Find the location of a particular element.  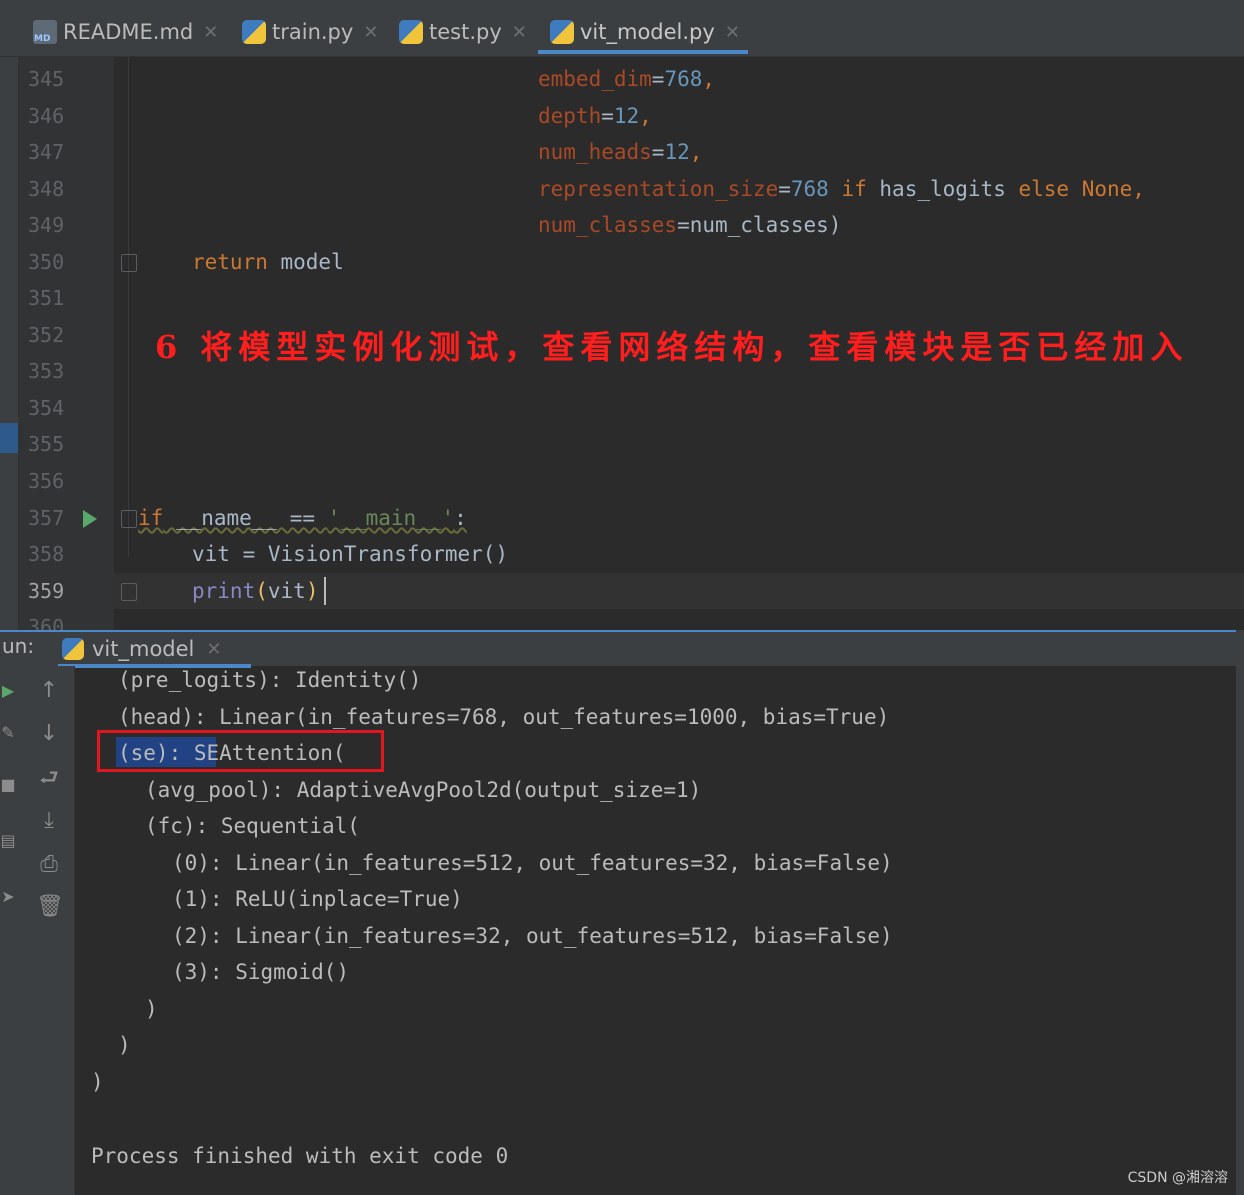

panel-right-edge is located at coordinates (1240, 912).